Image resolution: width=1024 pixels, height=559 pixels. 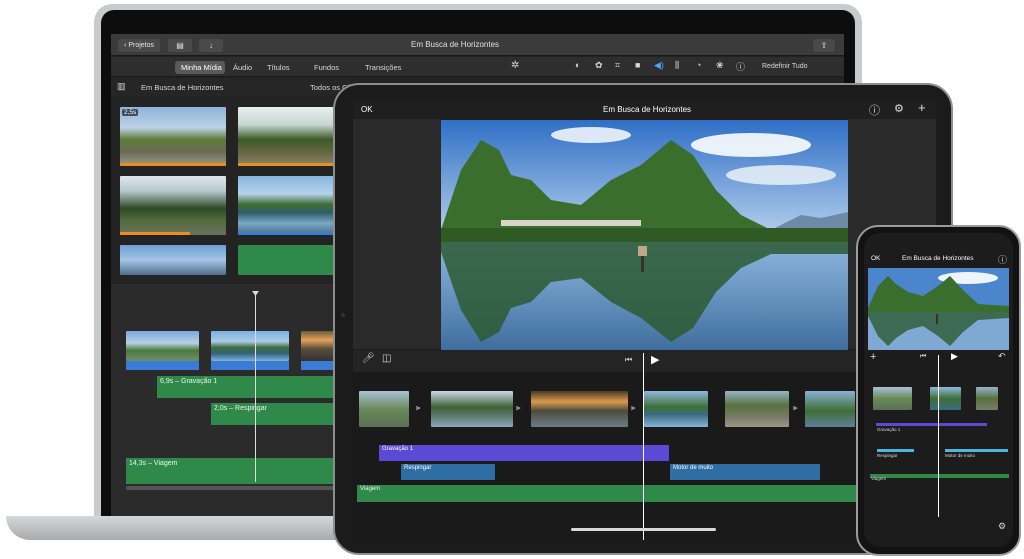 I want to click on ipad-journey-track, so click(x=646, y=493).